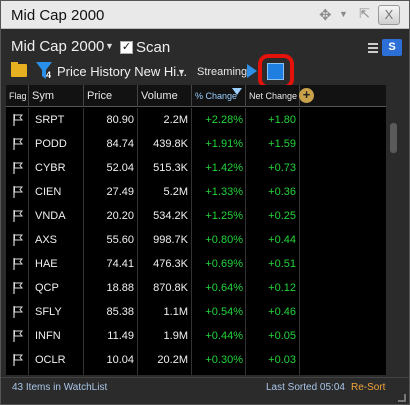  What do you see at coordinates (373, 48) in the screenshot?
I see `menu-icon` at bounding box center [373, 48].